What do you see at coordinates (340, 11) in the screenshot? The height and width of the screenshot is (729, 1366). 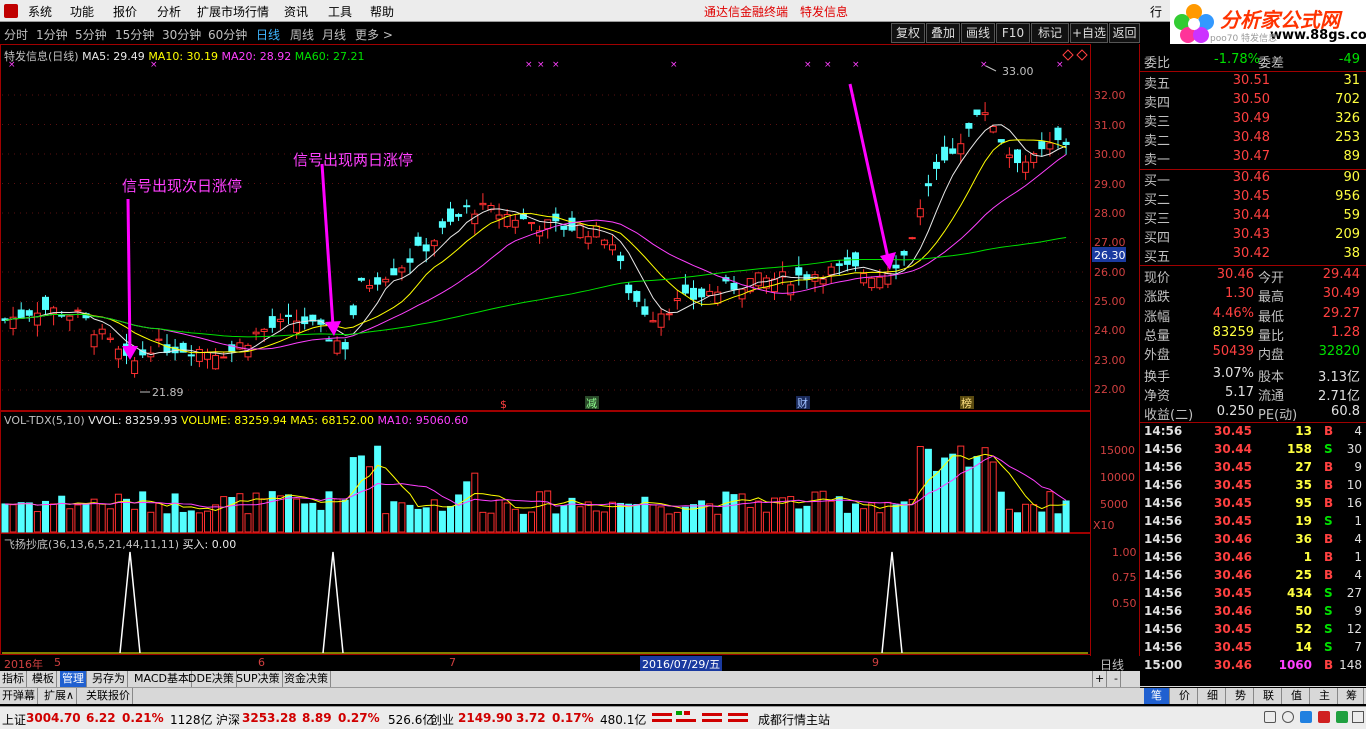 I see `menu-tools: 工具` at bounding box center [340, 11].